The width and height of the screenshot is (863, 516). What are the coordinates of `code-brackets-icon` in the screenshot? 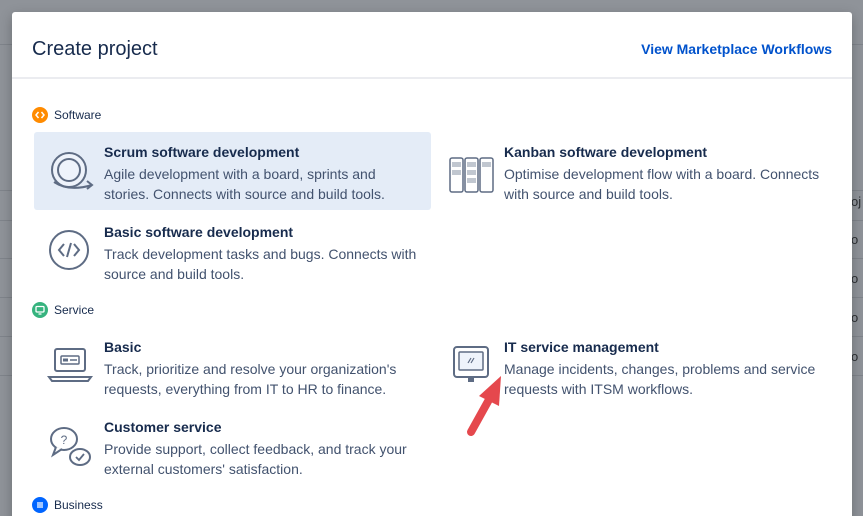 It's located at (70, 250).